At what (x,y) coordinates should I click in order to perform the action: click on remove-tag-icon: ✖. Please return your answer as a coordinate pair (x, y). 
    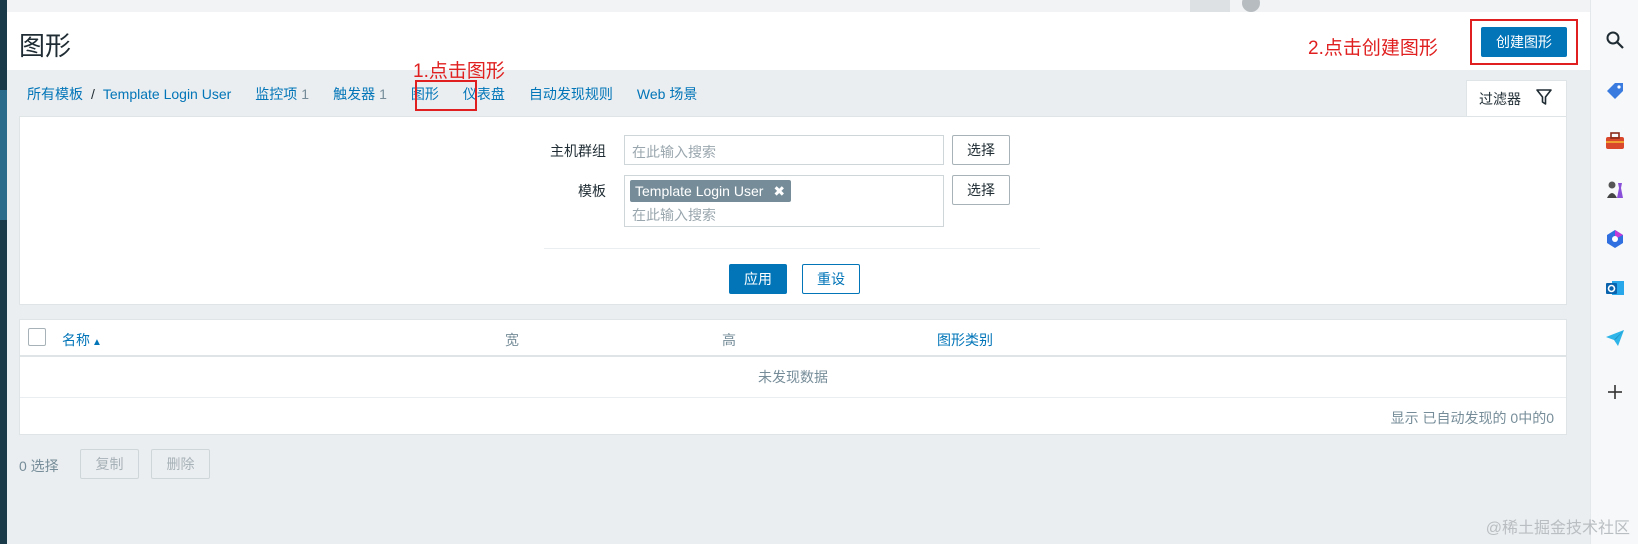
    Looking at the image, I should click on (779, 191).